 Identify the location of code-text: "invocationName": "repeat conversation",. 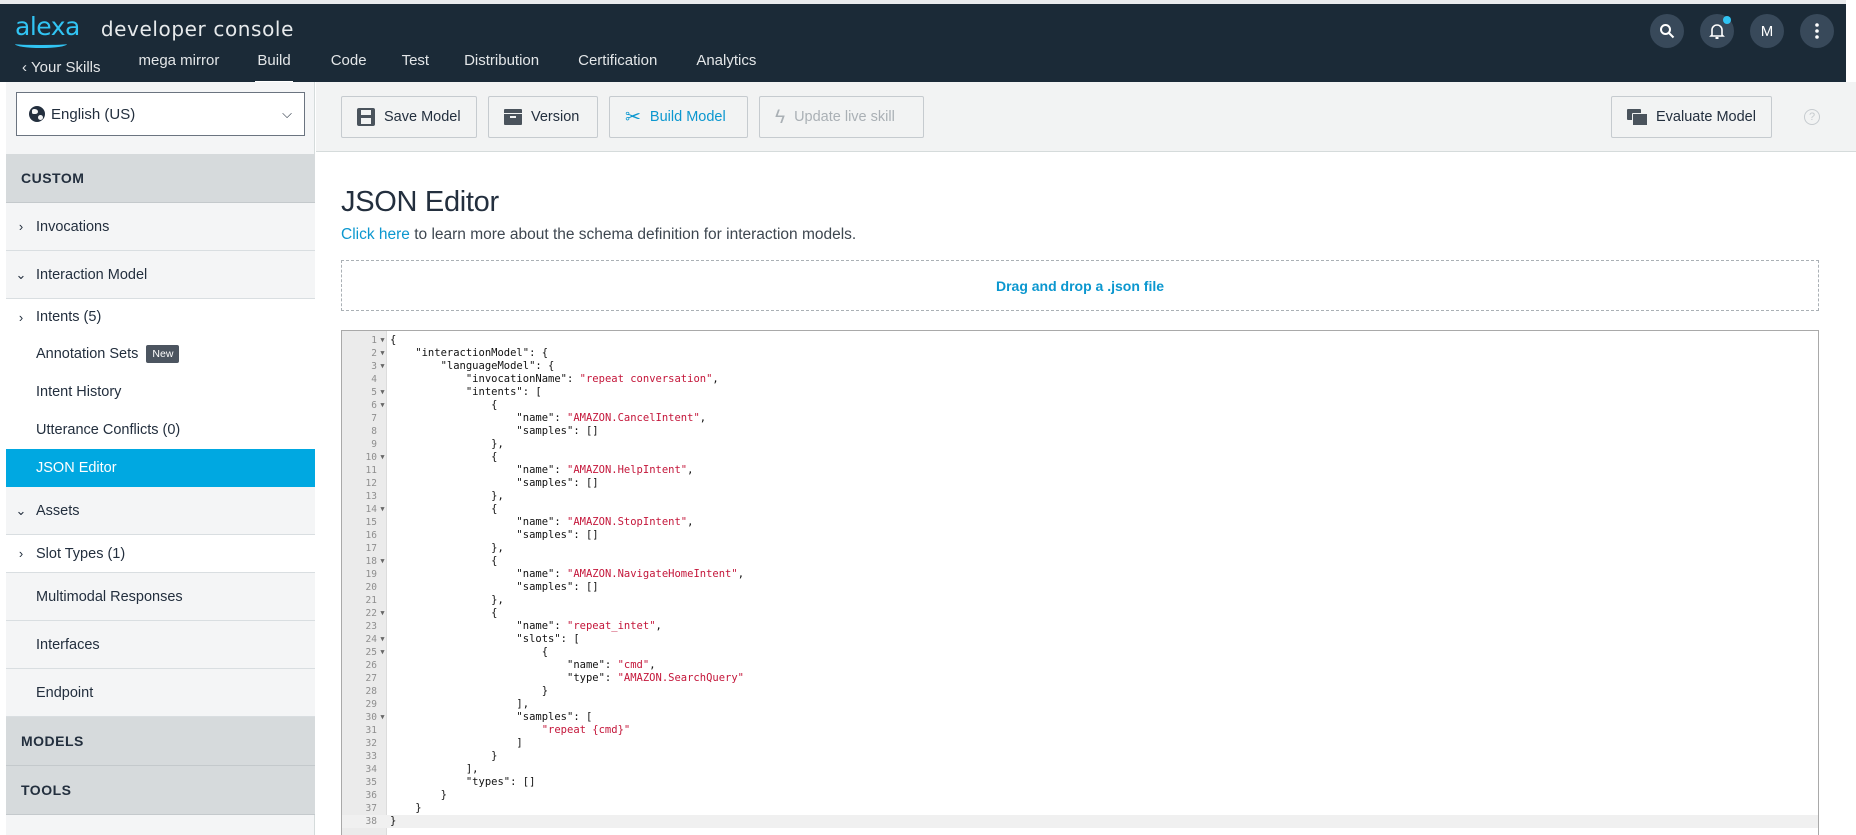
(554, 379).